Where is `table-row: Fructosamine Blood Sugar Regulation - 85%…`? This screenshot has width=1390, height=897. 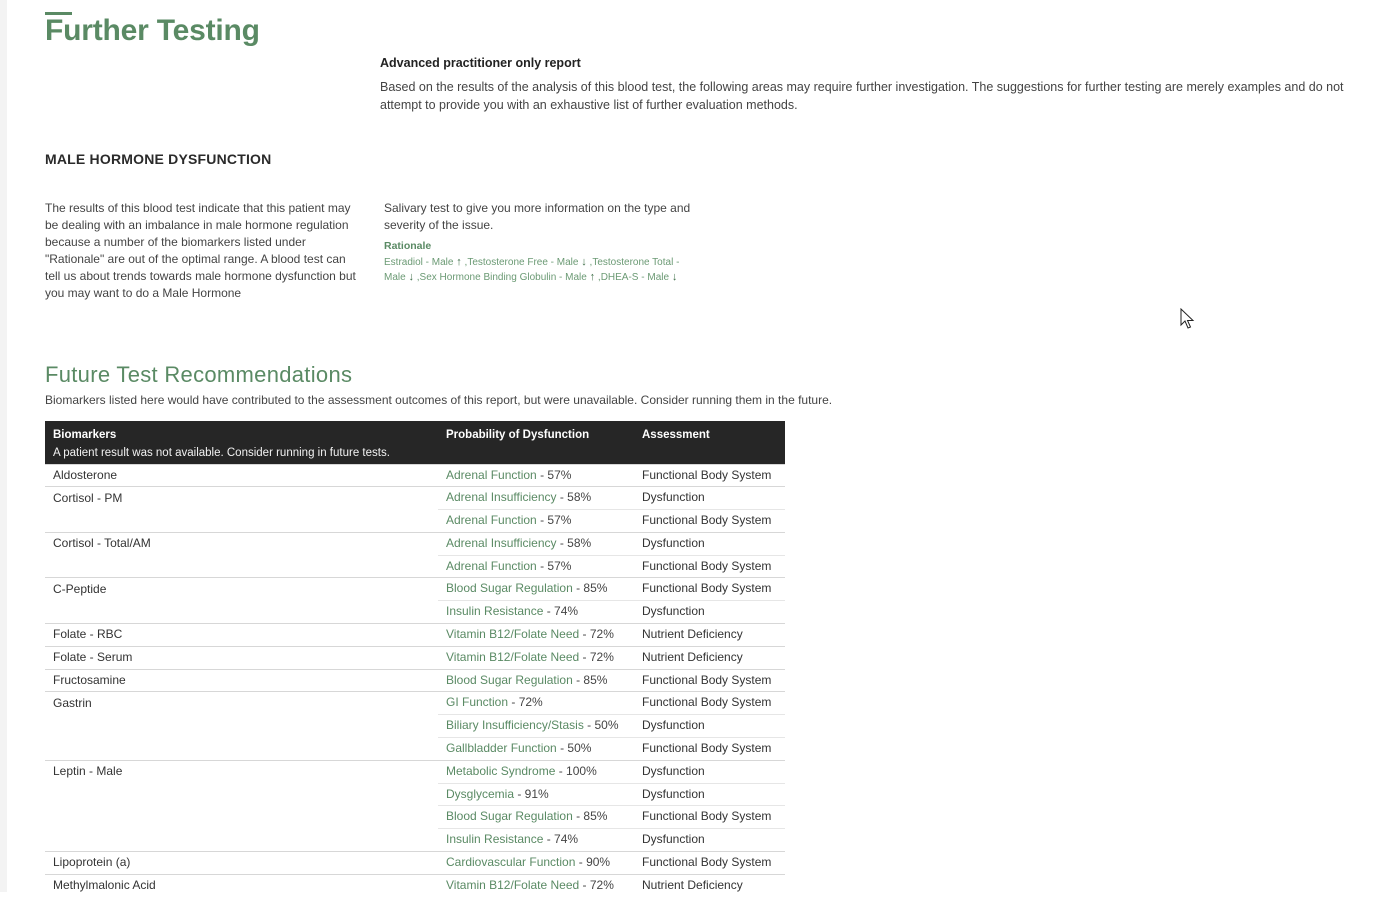
table-row: Fructosamine Blood Sugar Regulation - 85%… is located at coordinates (415, 680).